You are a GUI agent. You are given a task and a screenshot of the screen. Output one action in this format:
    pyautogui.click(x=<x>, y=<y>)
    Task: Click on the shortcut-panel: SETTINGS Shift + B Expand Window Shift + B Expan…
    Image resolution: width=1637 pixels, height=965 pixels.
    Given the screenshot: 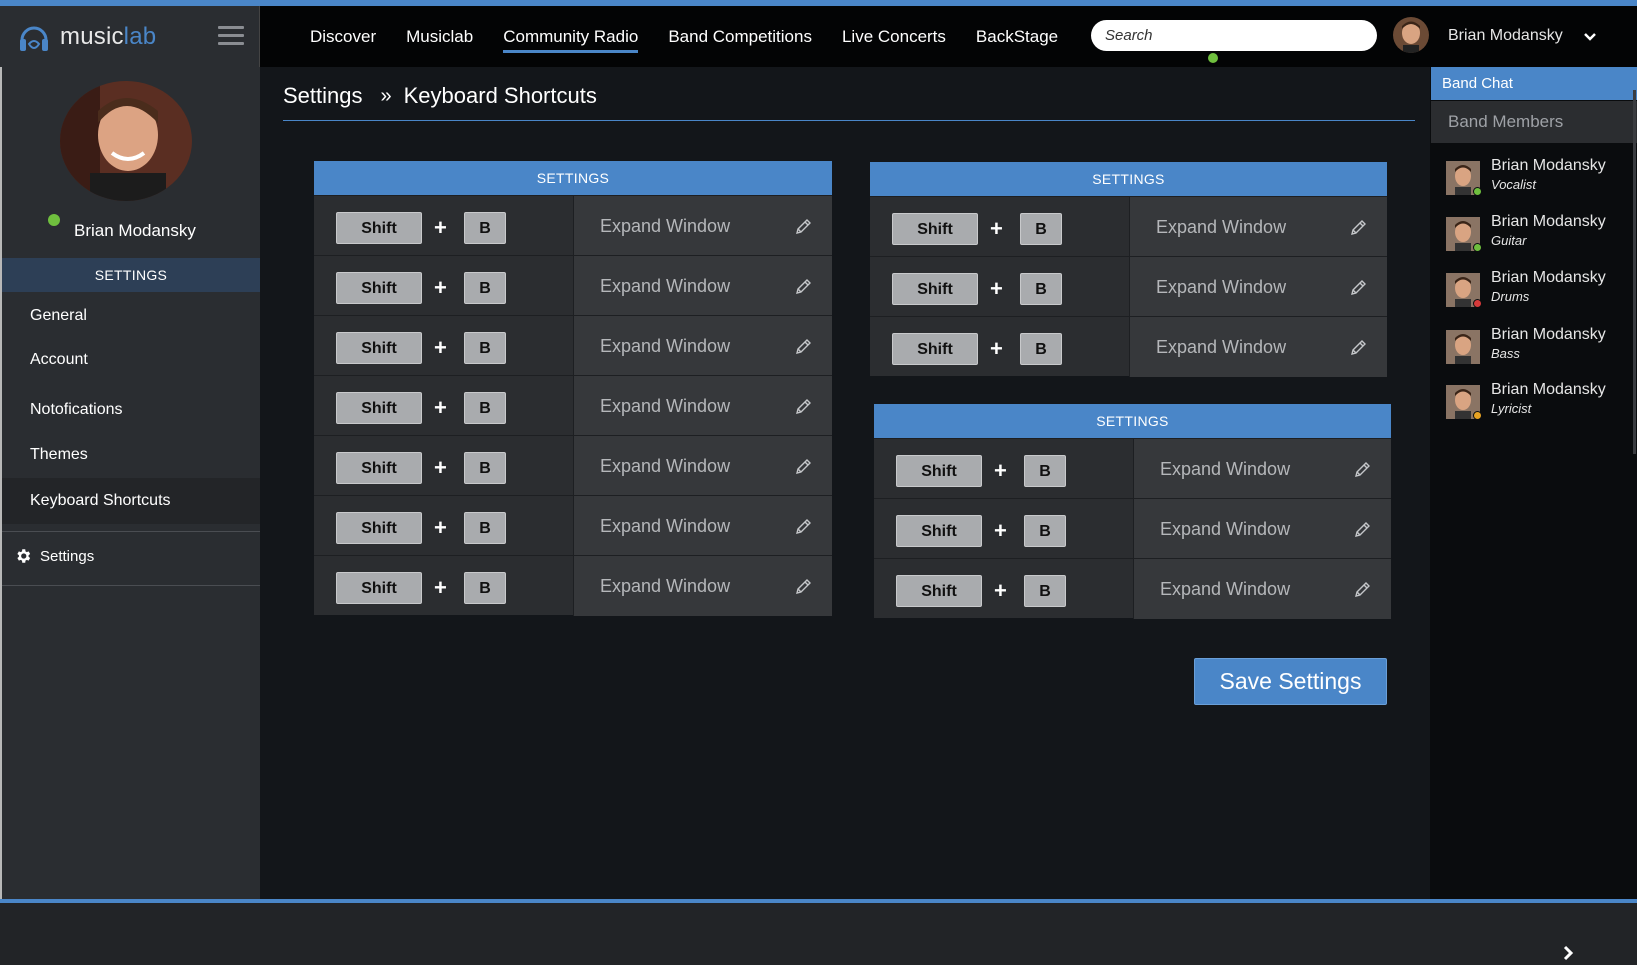 What is the action you would take?
    pyautogui.click(x=1132, y=511)
    